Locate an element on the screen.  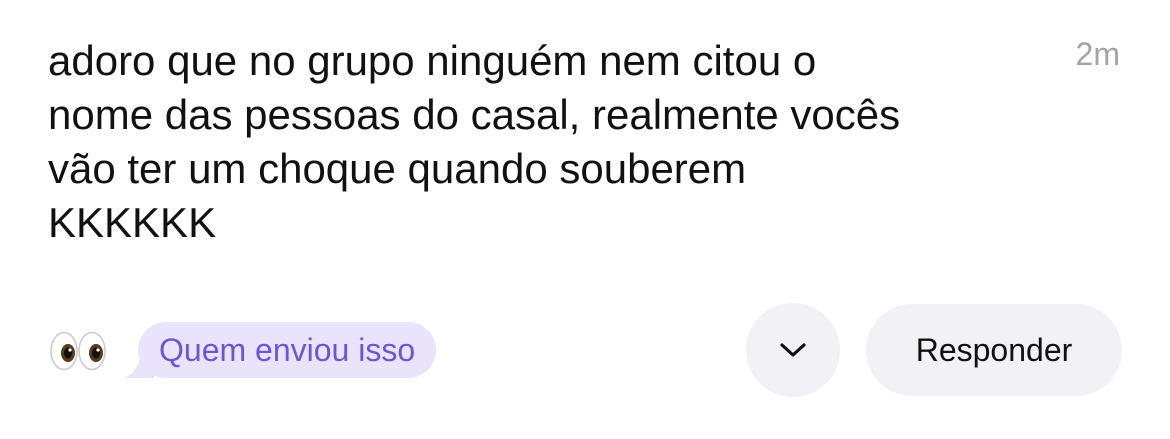
bubble-tail-icon is located at coordinates (139, 367).